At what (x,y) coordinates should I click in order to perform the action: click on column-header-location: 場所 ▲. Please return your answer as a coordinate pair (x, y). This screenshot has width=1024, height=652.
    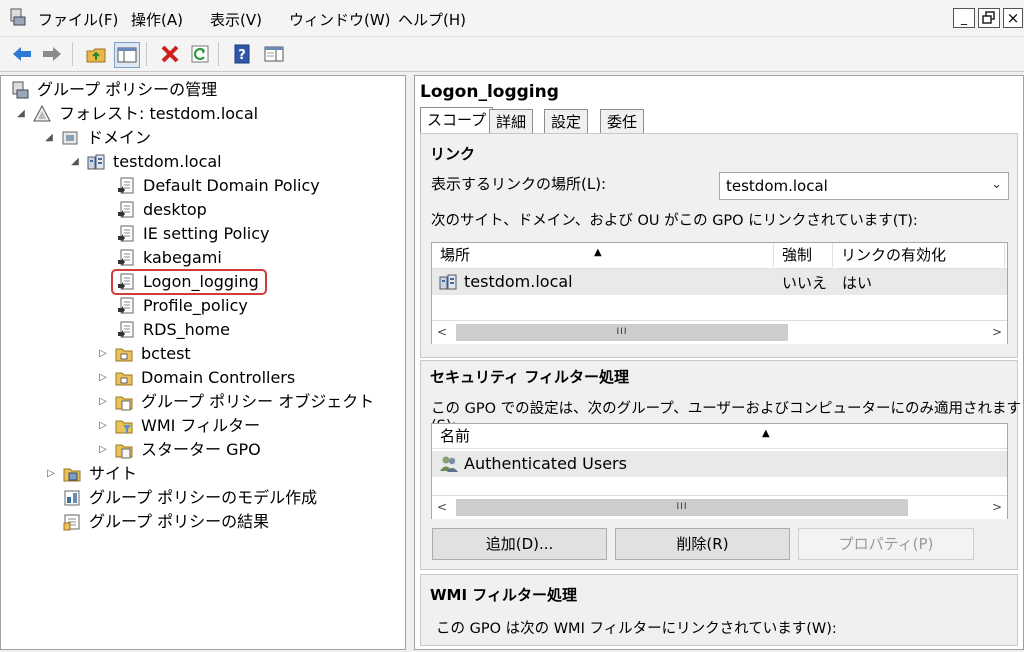
    Looking at the image, I should click on (603, 255).